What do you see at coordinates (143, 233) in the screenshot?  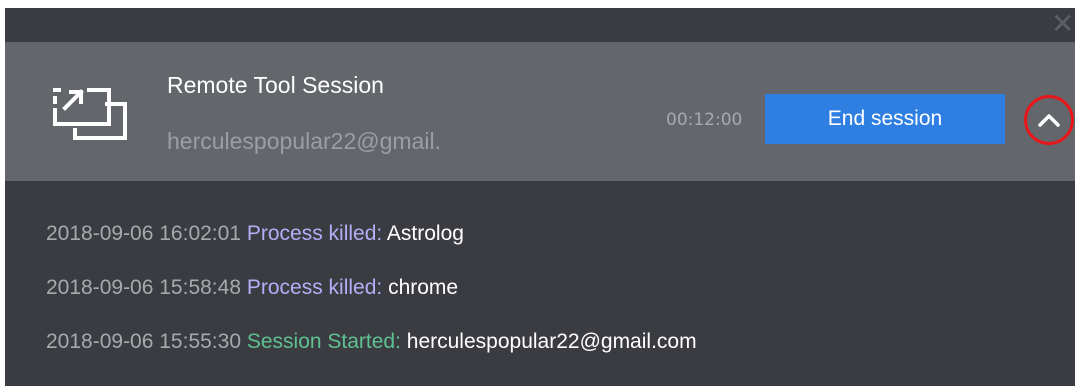 I see `log-timestamp: 2018-09-06 16:02:01` at bounding box center [143, 233].